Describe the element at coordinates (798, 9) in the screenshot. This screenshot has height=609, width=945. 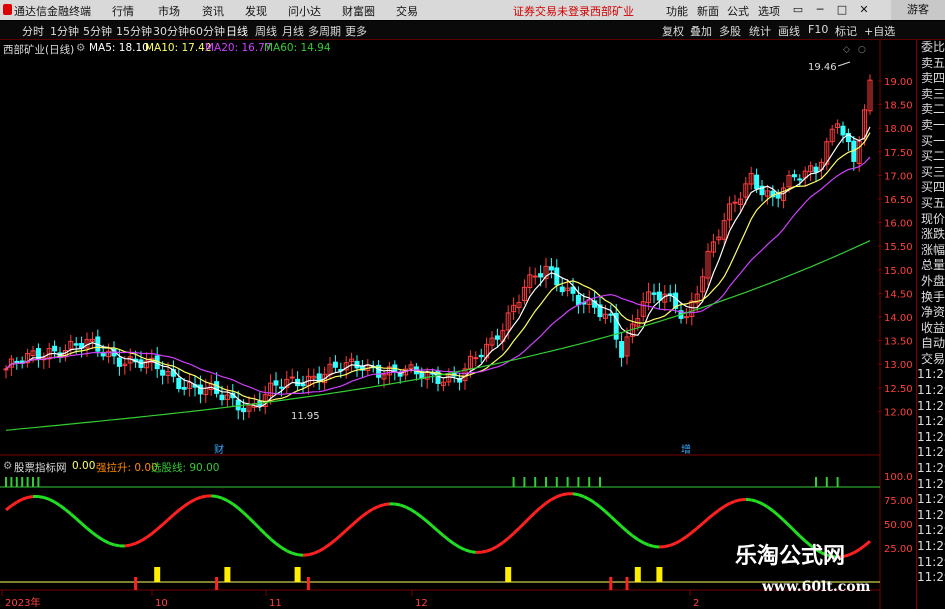
I see `restore-icon: ▭` at that location.